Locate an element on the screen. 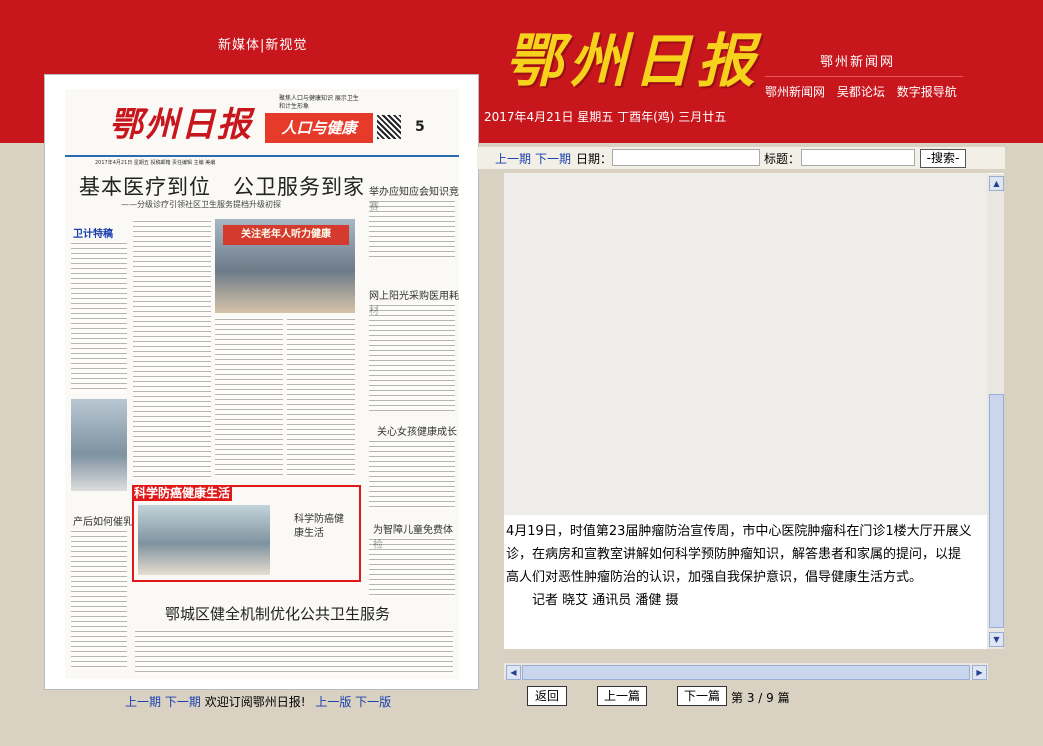 This screenshot has height=746, width=1043. photo-banner: 关注老年人听力健康 is located at coordinates (286, 235).